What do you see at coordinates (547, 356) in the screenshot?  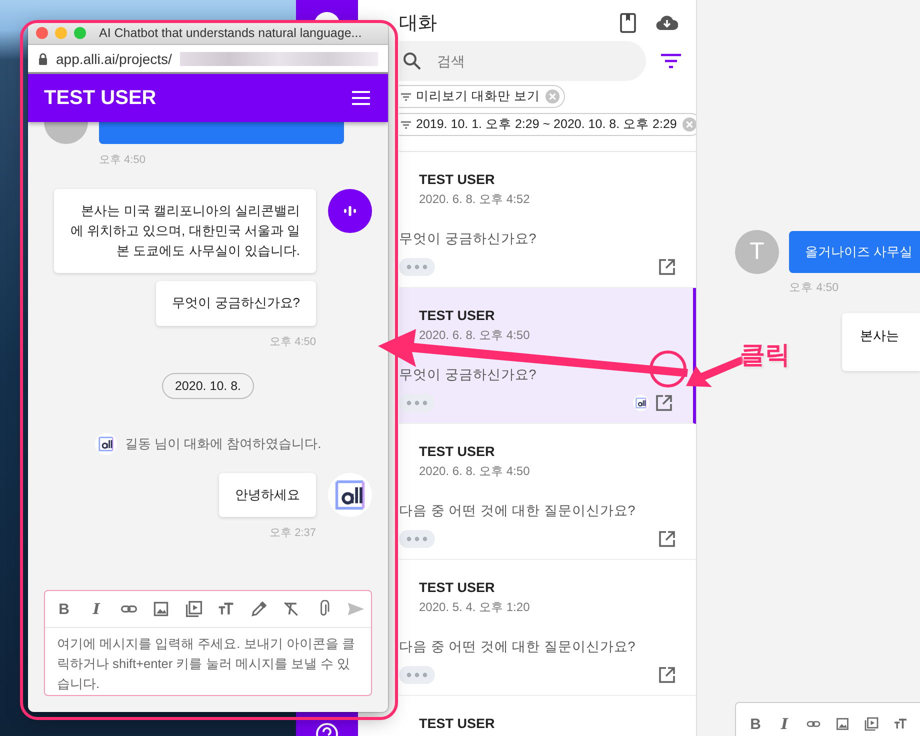 I see `conversation-item: TEST USER 2020. 6. 8. 오후 4:50 무엇이 궁금하신가요?` at bounding box center [547, 356].